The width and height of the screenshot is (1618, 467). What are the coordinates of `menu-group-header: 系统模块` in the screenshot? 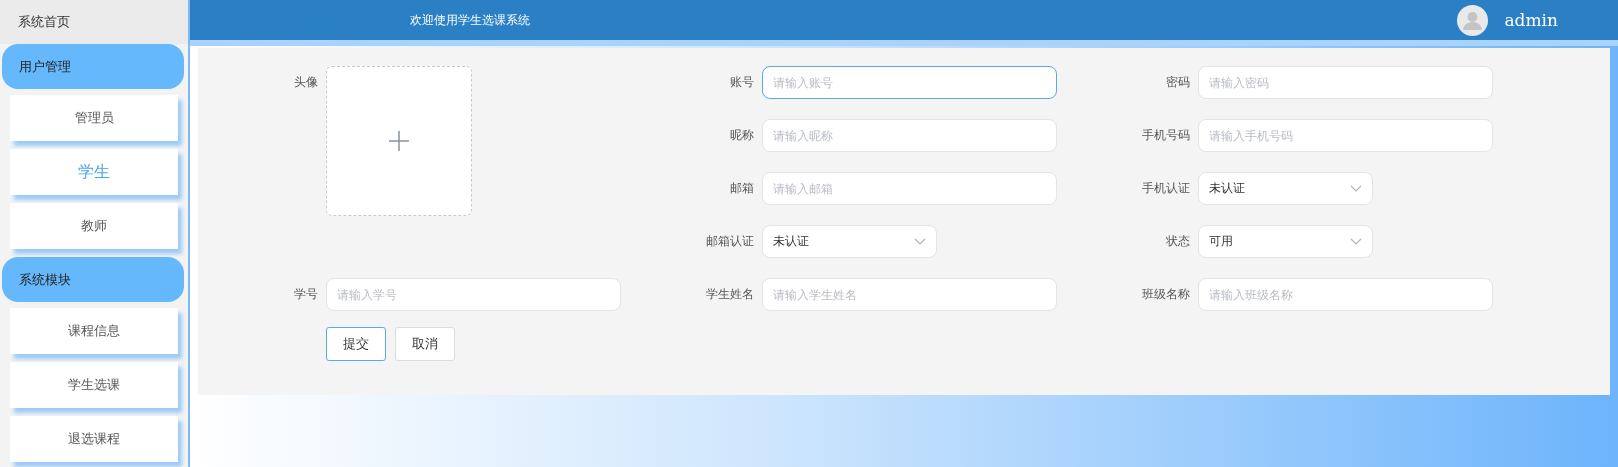 It's located at (93, 279).